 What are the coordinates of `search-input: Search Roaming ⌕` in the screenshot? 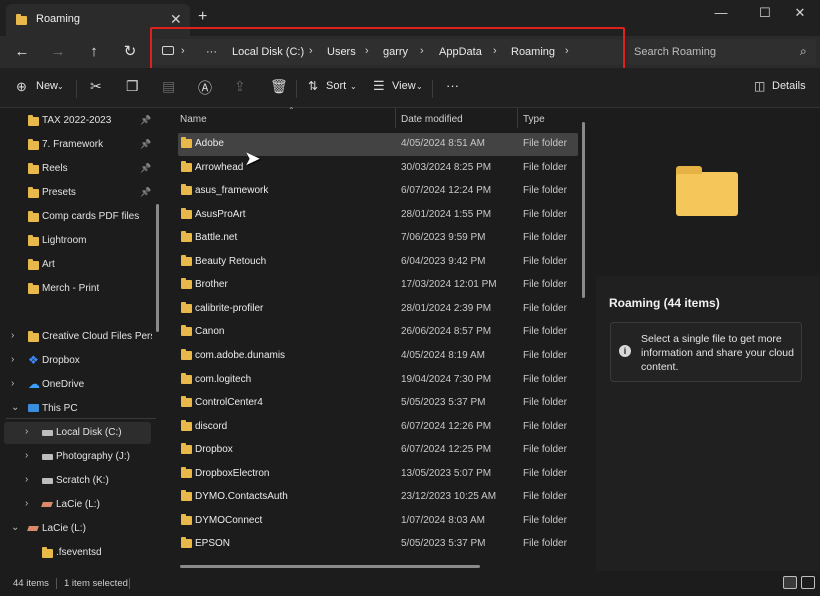 It's located at (722, 52).